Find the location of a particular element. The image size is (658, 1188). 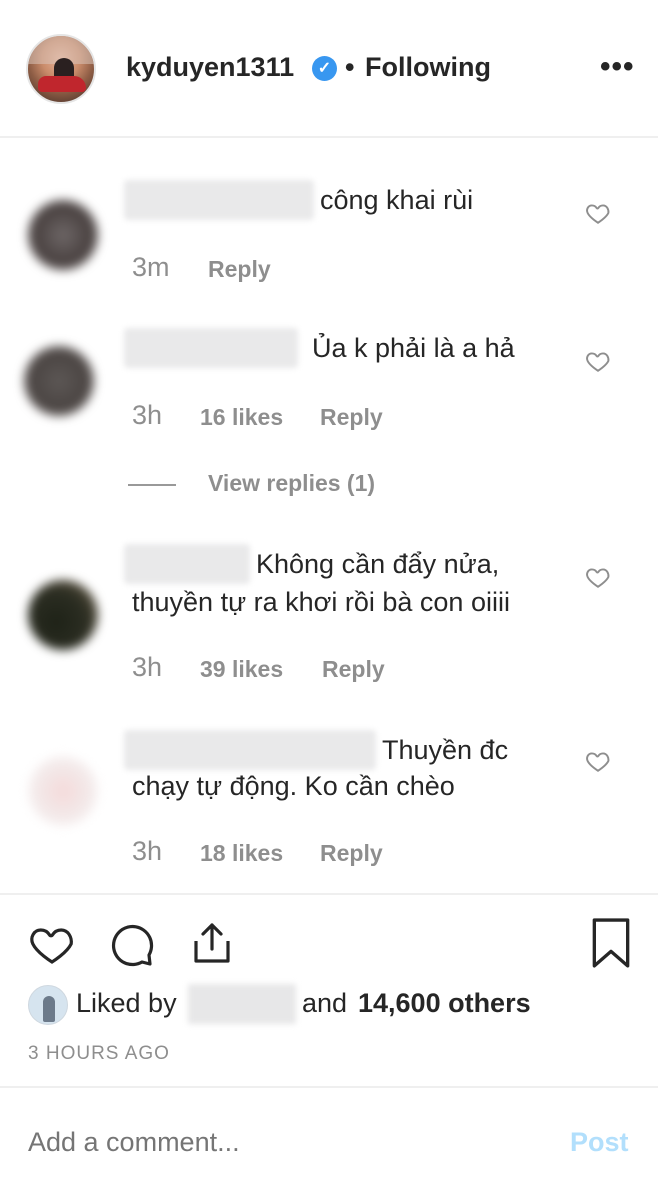

more-options-icon: ••• is located at coordinates (617, 67).